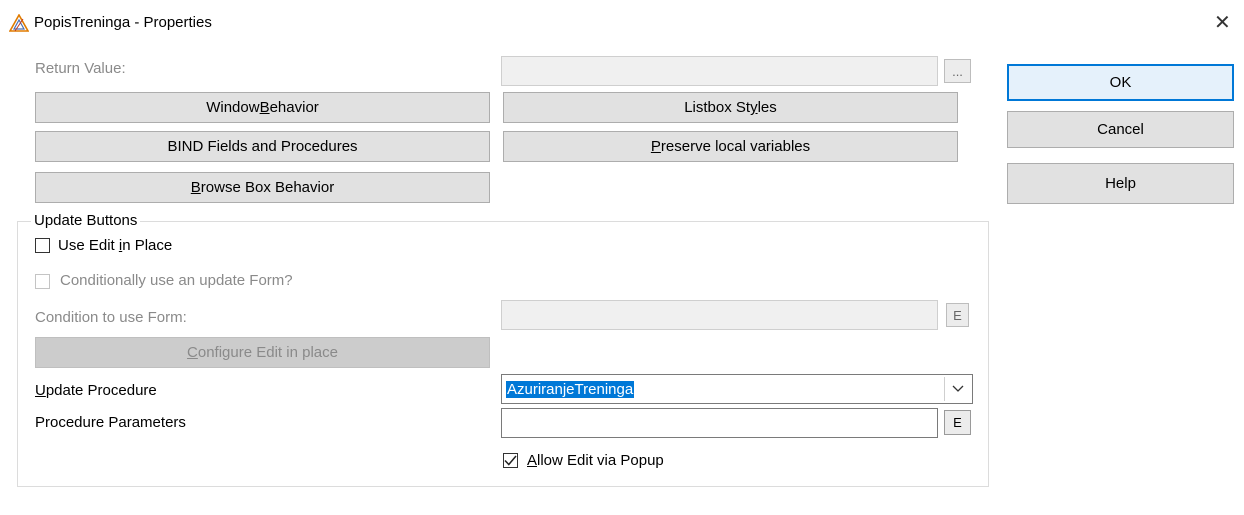 This screenshot has height=515, width=1244. Describe the element at coordinates (115, 245) in the screenshot. I see `use-edit-in-place-label: Use Edit in Place` at that location.